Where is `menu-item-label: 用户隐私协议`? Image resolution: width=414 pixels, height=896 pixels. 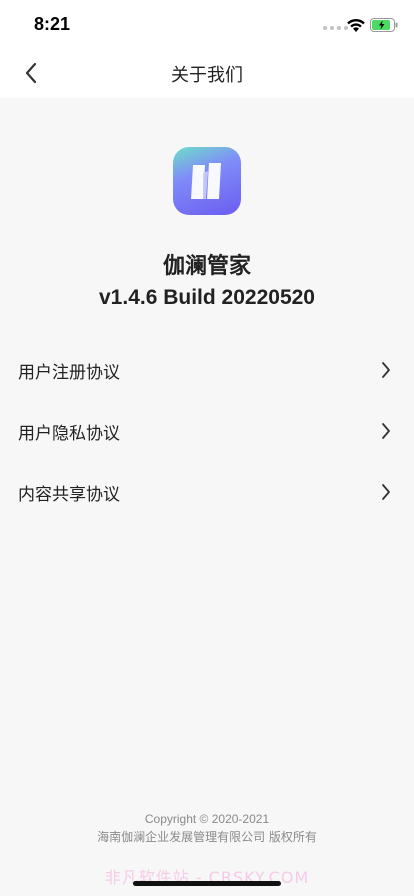 menu-item-label: 用户隐私协议 is located at coordinates (69, 433).